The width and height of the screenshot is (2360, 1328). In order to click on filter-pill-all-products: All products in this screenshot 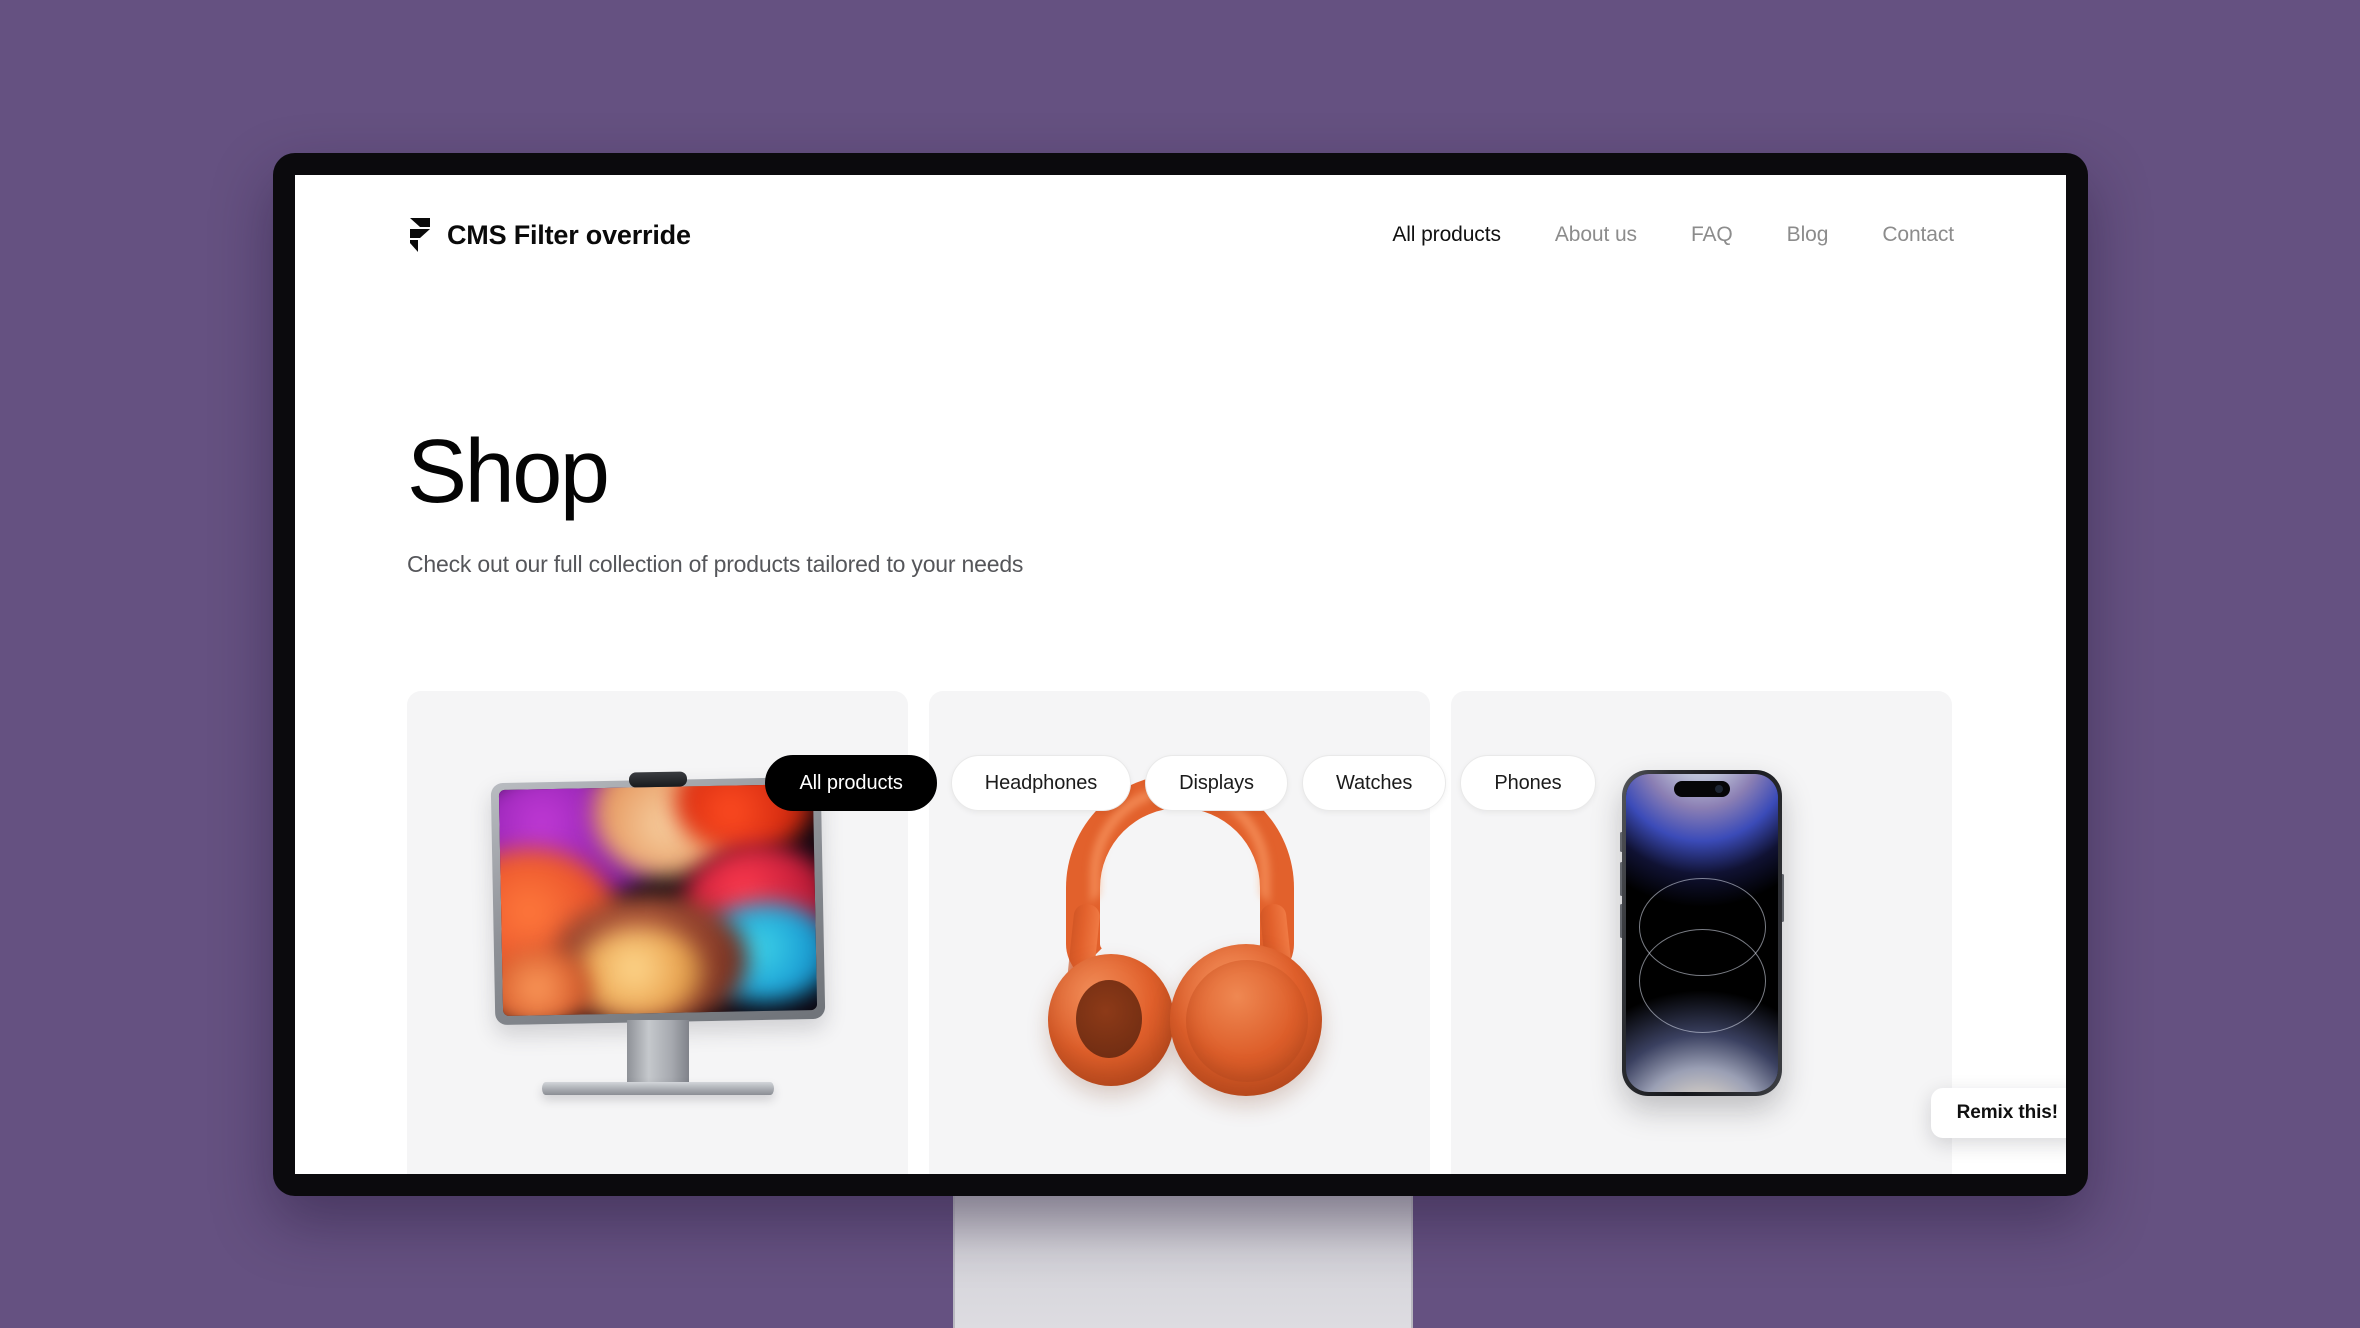, I will do `click(851, 783)`.